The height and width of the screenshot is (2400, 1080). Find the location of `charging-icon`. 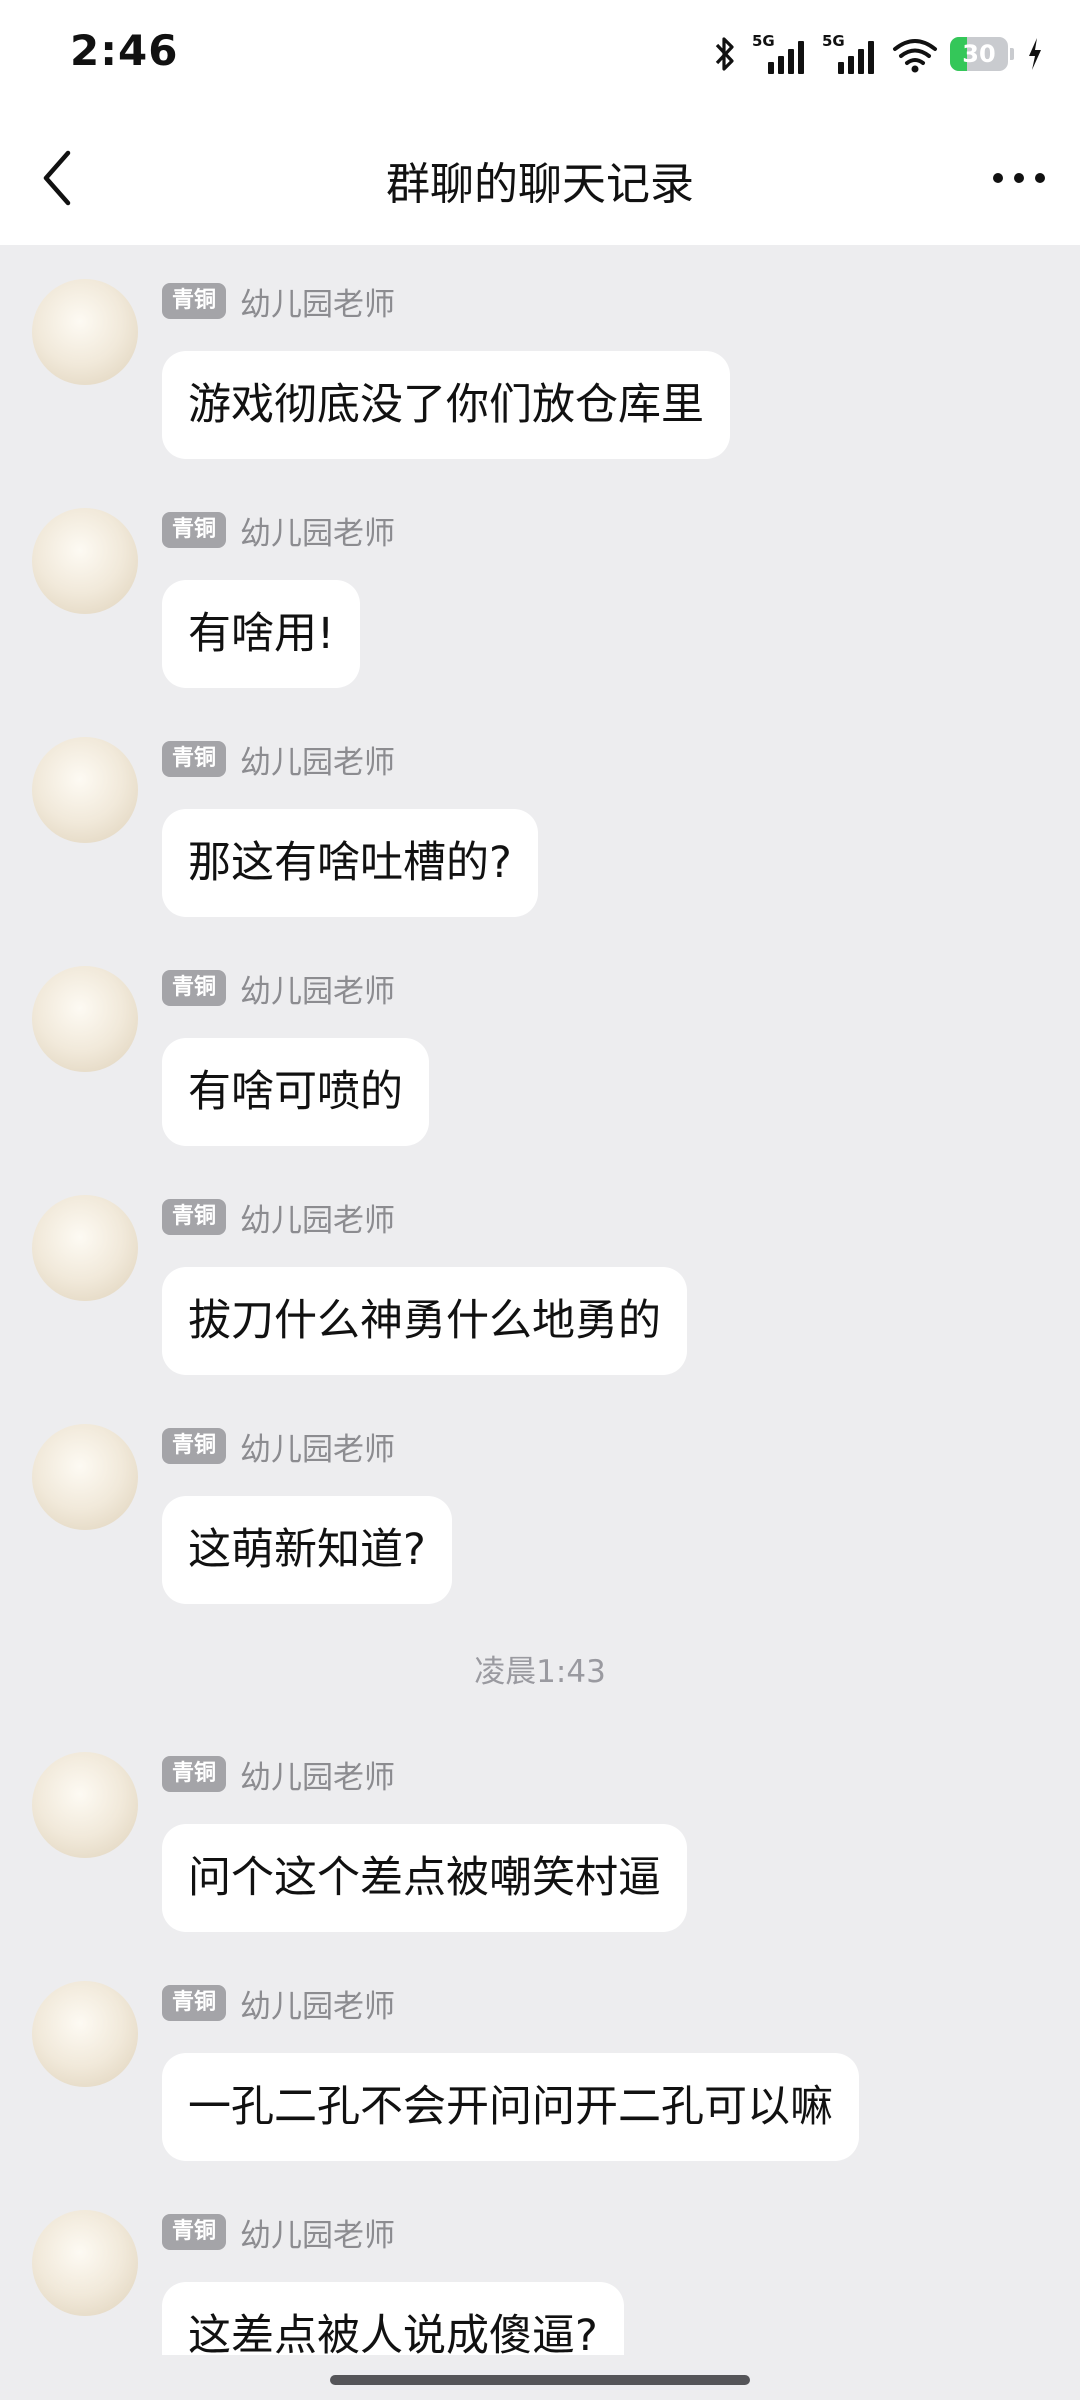

charging-icon is located at coordinates (1035, 54).